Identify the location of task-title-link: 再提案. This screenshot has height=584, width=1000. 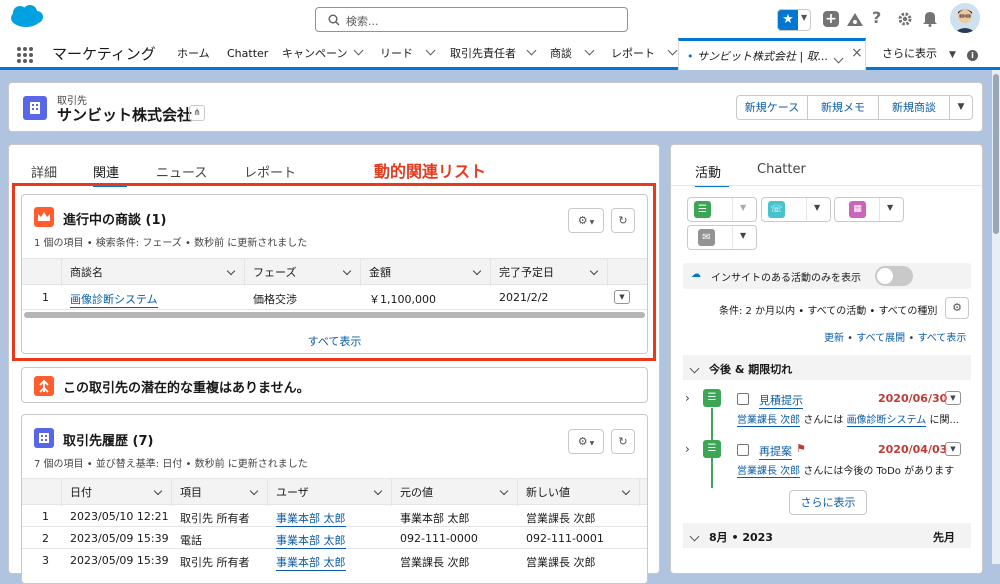
(775, 451).